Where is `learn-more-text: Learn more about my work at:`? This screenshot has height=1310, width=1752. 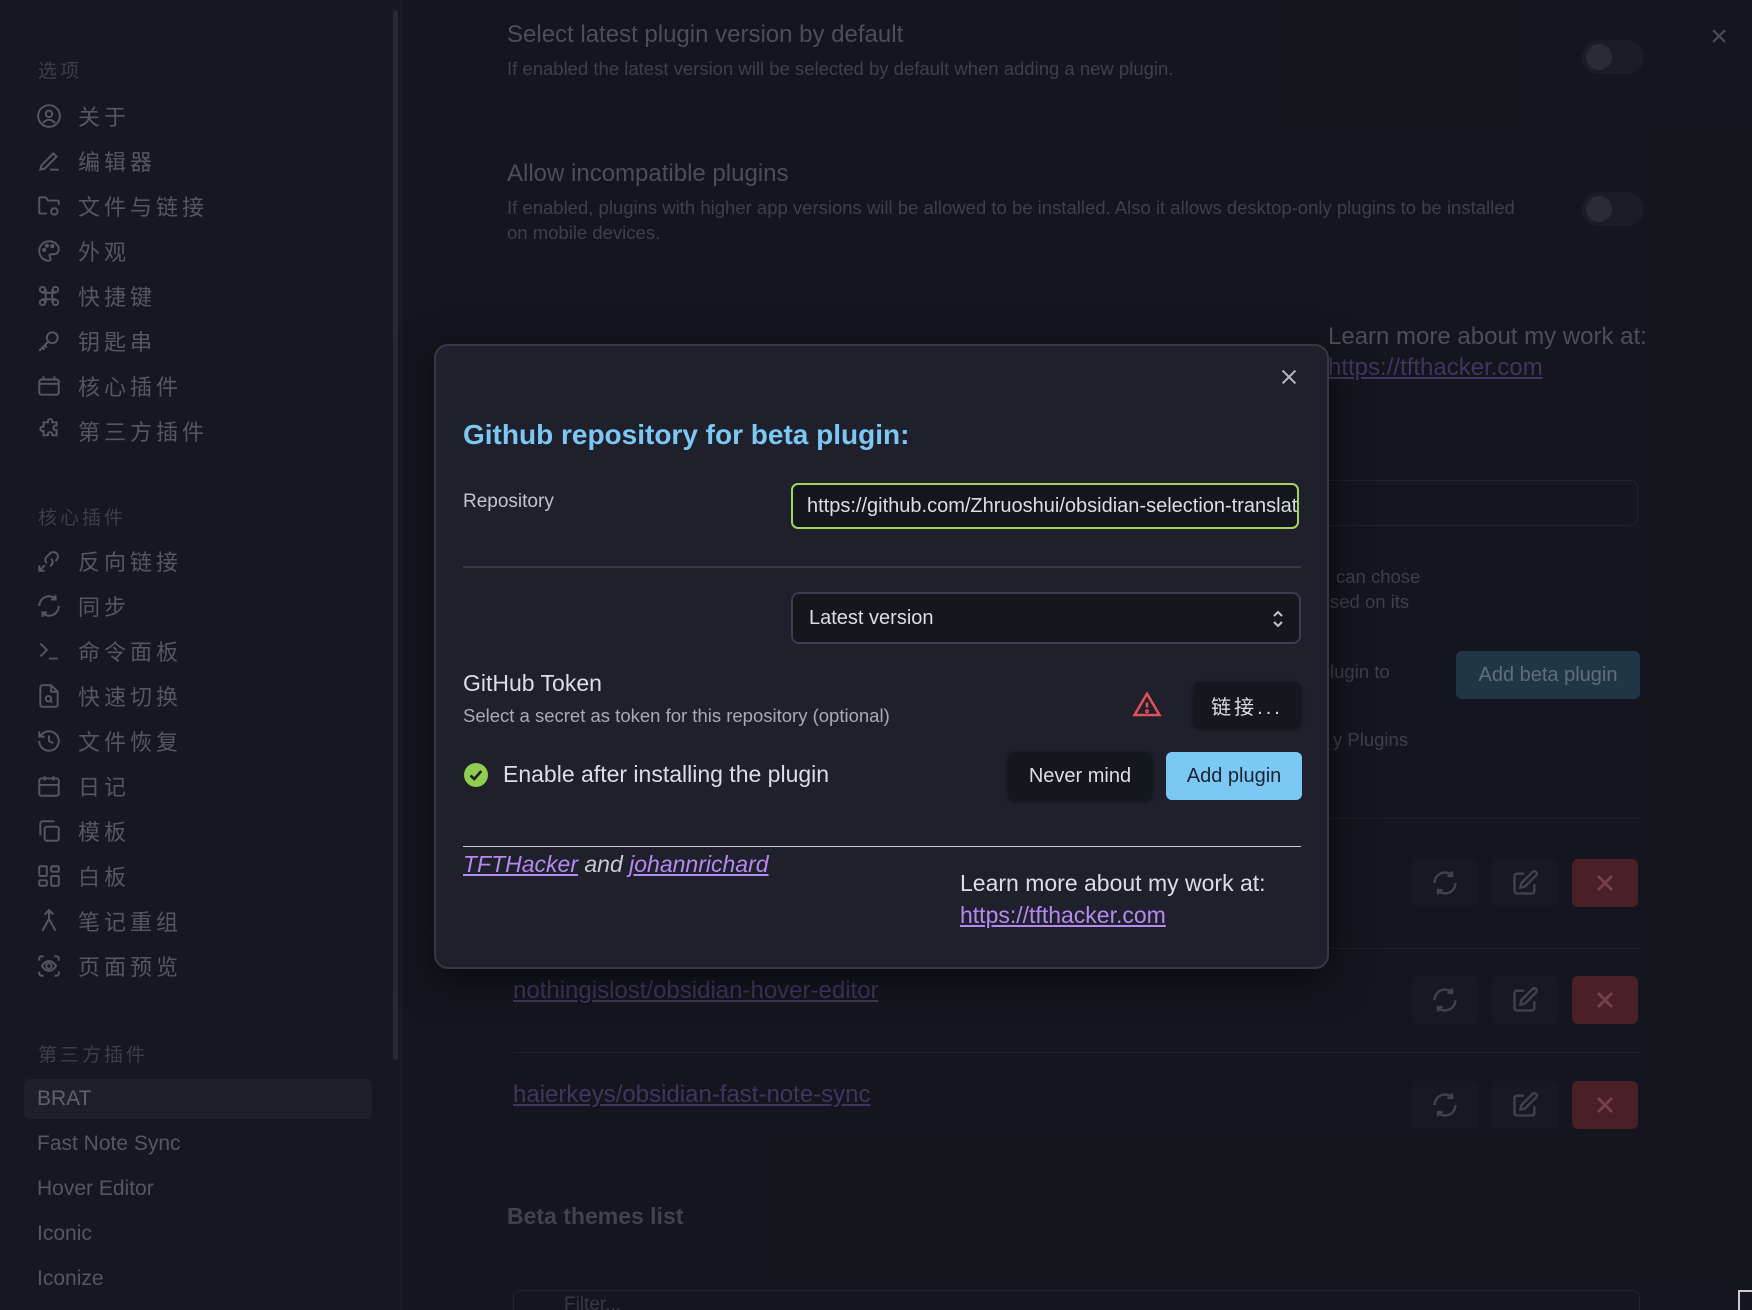
learn-more-text: Learn more about my work at: is located at coordinates (1113, 883).